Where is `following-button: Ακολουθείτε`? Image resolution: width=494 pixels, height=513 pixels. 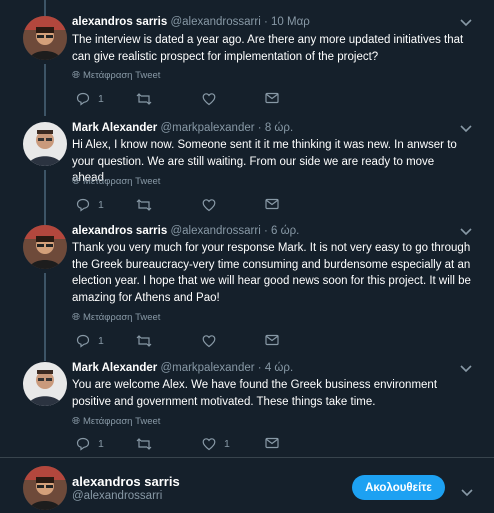
following-button: Ακολουθείτε is located at coordinates (398, 487).